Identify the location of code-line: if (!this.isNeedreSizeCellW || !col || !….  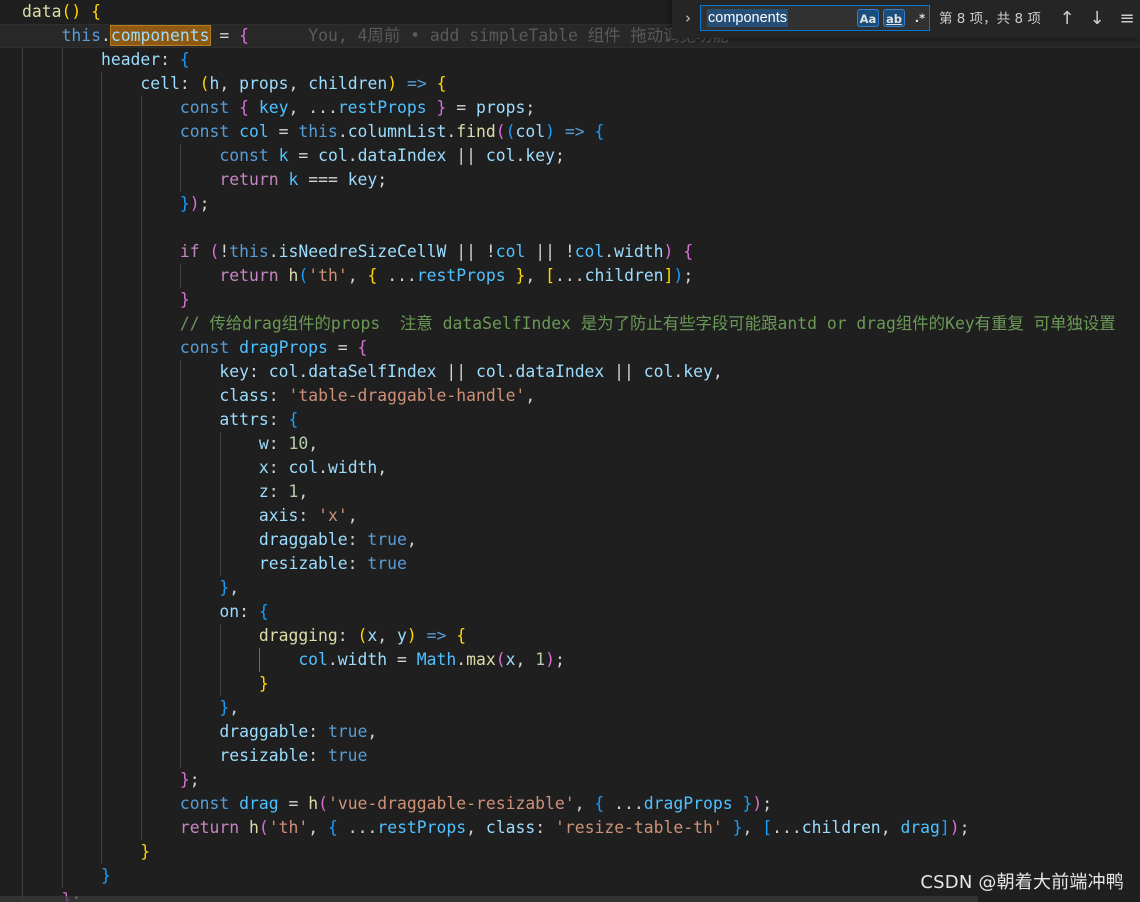
(346, 252).